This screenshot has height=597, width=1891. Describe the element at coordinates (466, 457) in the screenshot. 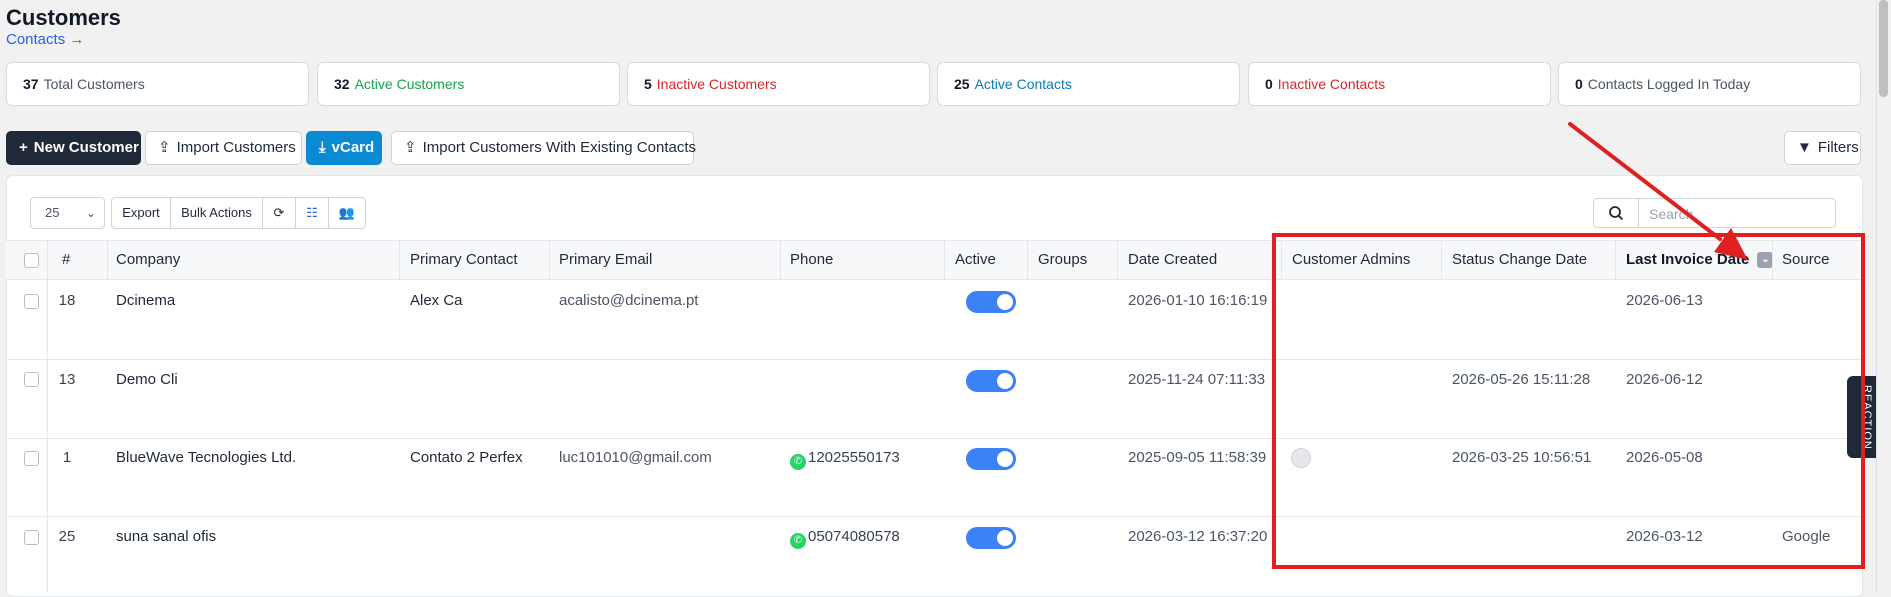

I see `cell-primary-contact: Contato 2 Perfex` at that location.